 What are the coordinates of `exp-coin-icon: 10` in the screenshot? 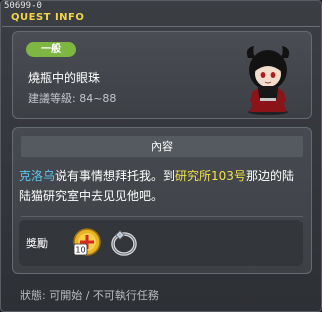 It's located at (87, 242).